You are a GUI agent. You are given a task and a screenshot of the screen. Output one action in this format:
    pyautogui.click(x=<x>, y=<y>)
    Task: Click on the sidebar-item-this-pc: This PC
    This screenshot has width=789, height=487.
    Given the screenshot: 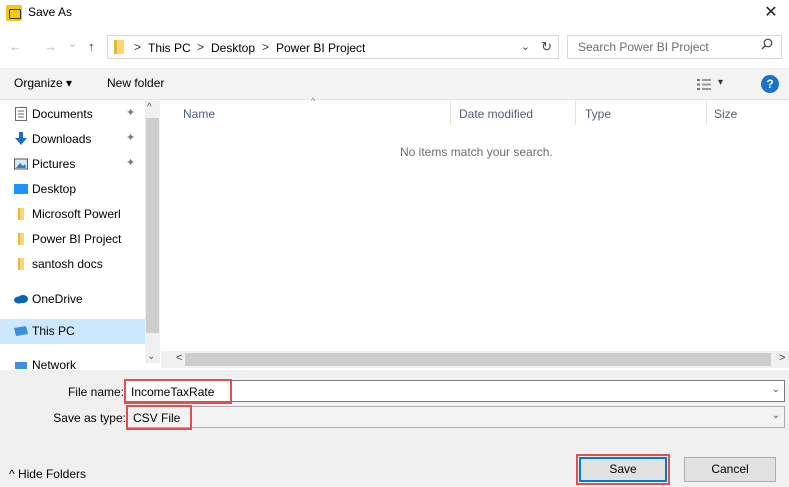 What is the action you would take?
    pyautogui.click(x=72, y=331)
    